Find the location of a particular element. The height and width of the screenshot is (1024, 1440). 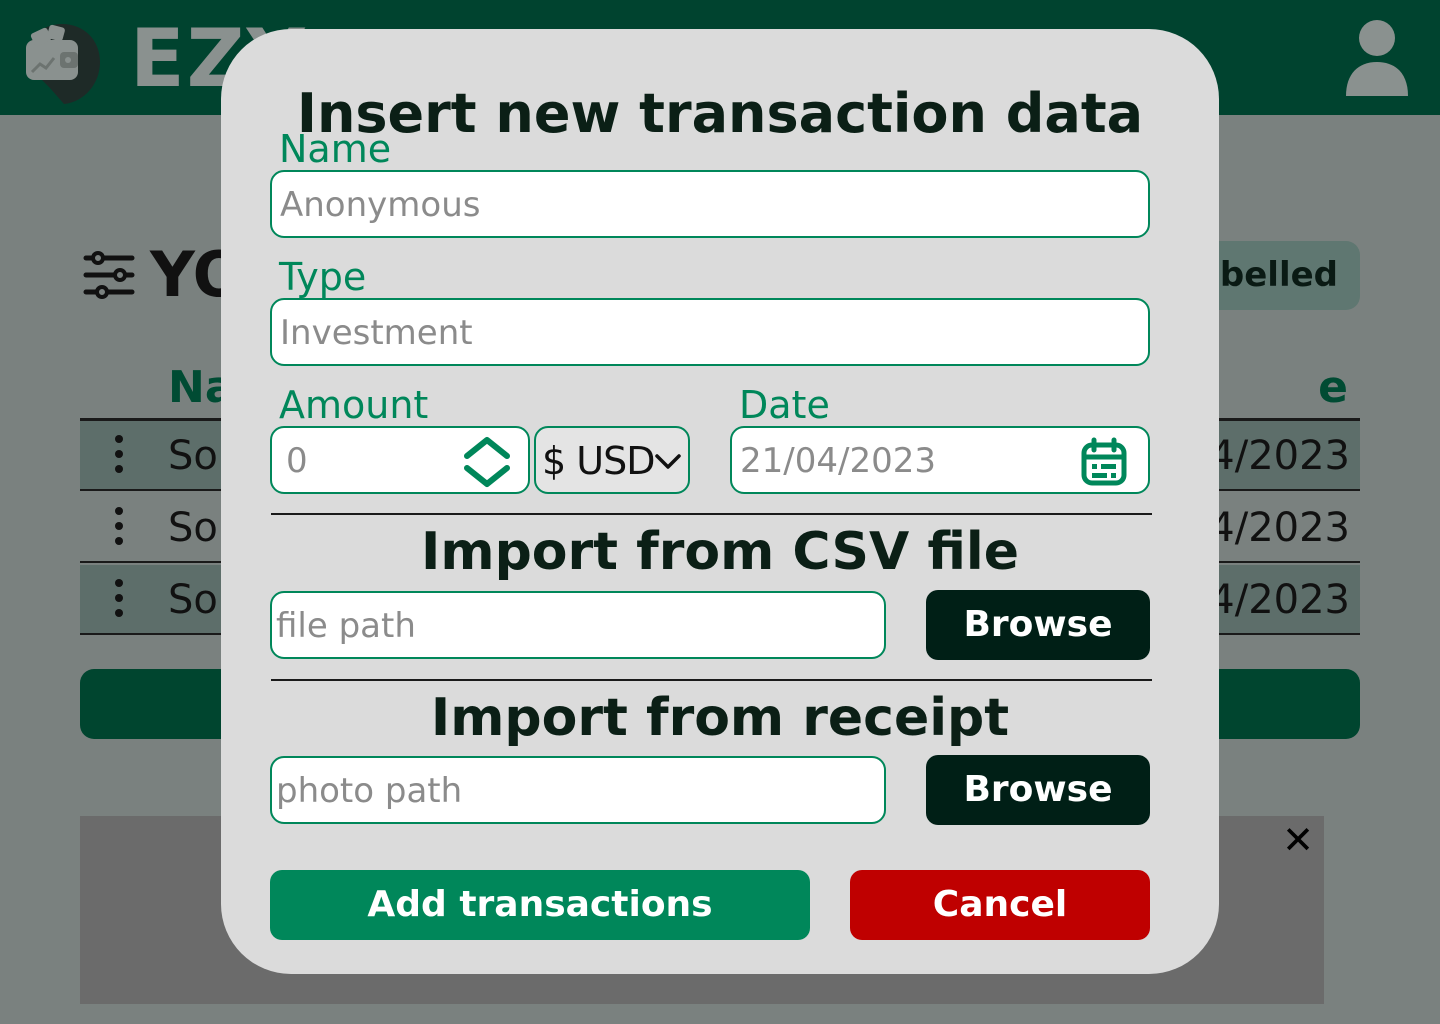

type-placeholder: Investment is located at coordinates (376, 333).